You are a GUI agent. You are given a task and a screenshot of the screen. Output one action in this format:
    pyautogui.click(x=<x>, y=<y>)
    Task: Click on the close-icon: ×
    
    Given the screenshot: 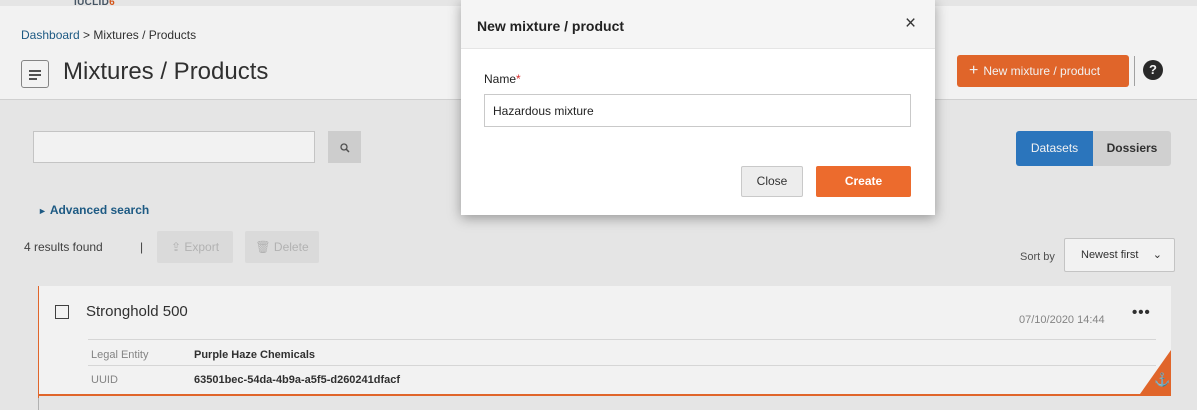 What is the action you would take?
    pyautogui.click(x=910, y=24)
    